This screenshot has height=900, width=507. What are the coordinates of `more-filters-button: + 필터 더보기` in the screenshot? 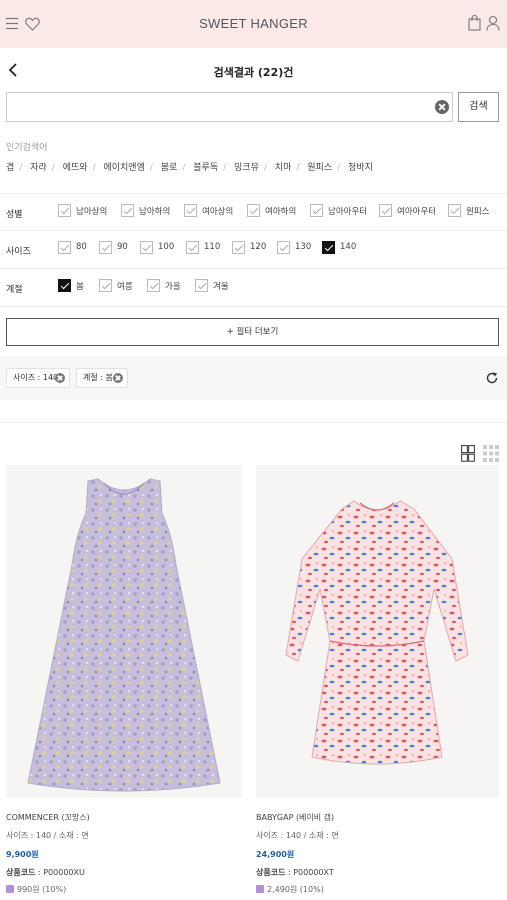 It's located at (252, 332).